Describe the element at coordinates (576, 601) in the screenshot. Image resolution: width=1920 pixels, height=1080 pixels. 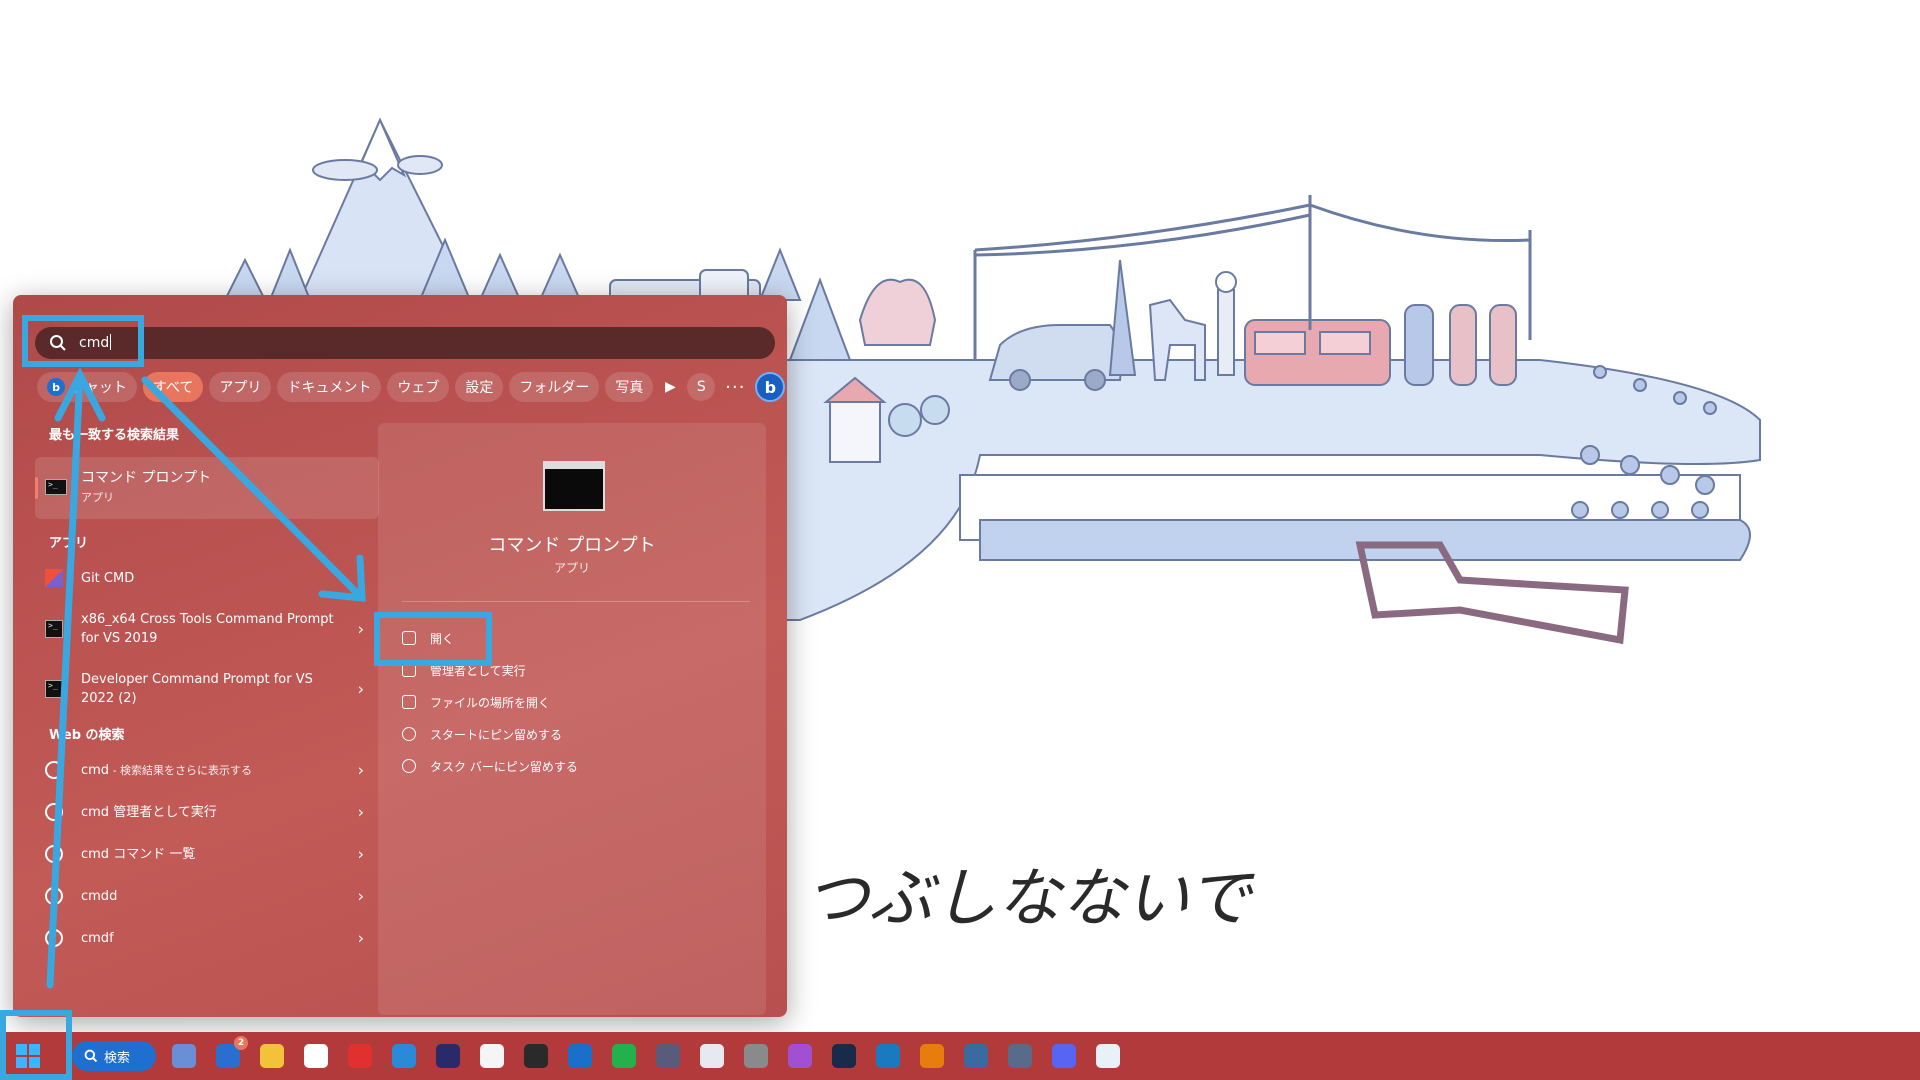
I see `divider` at that location.